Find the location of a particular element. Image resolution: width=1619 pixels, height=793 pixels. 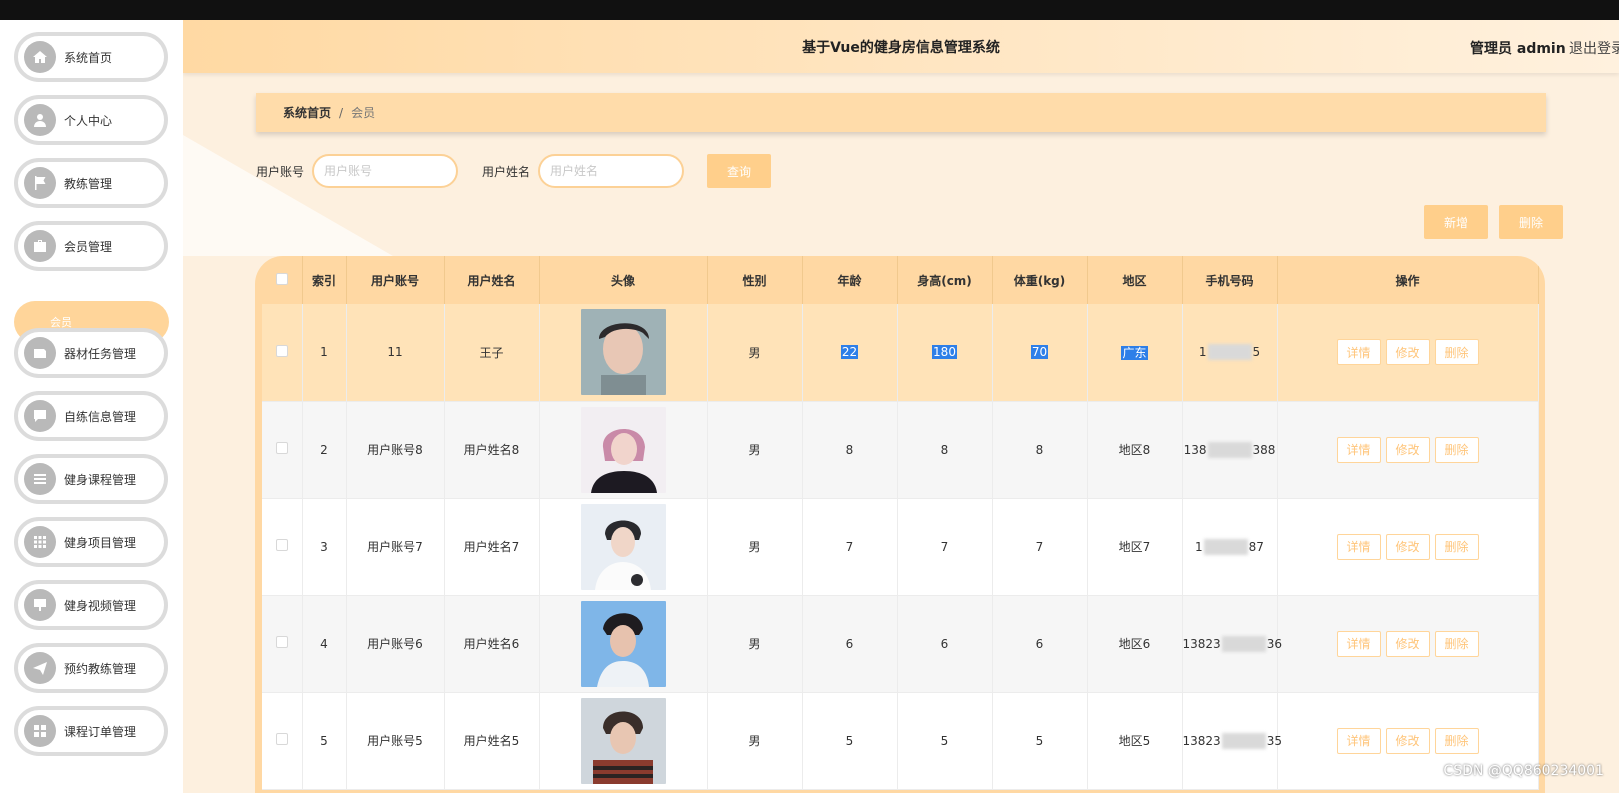

sidebar-item-label: 会员管理 is located at coordinates (88, 246).